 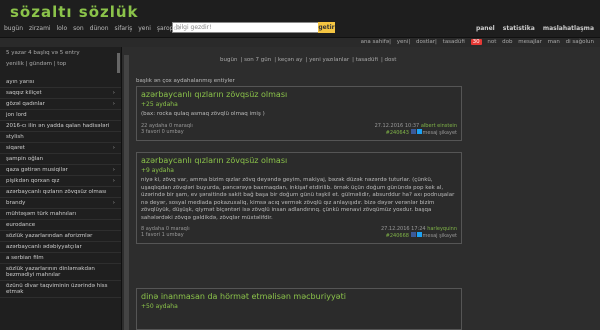 What do you see at coordinates (40, 28) in the screenshot?
I see `nav-zirzami: zirzami` at bounding box center [40, 28].